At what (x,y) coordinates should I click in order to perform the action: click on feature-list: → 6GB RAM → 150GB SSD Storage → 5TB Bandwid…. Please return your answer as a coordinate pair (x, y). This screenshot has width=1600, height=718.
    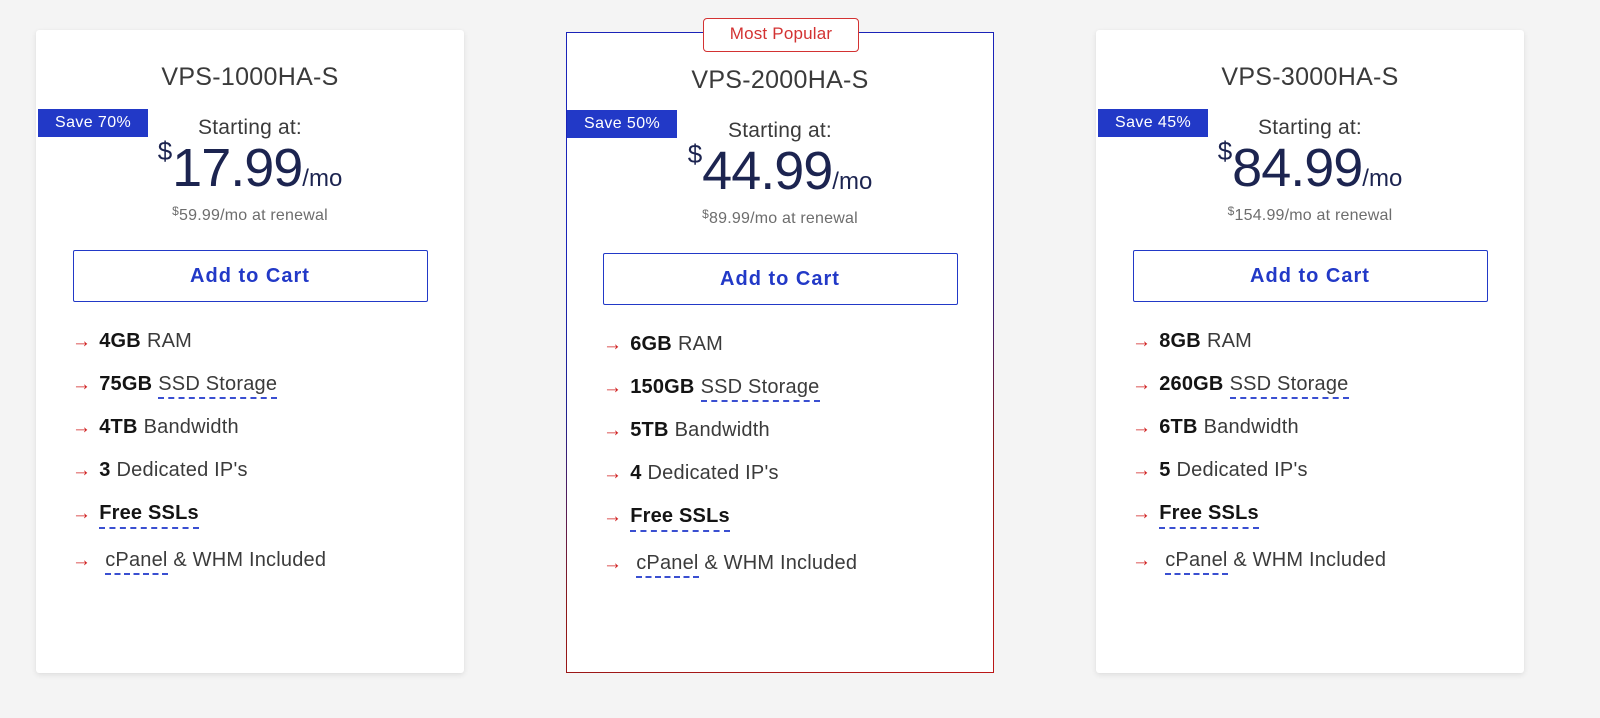
    Looking at the image, I should click on (780, 455).